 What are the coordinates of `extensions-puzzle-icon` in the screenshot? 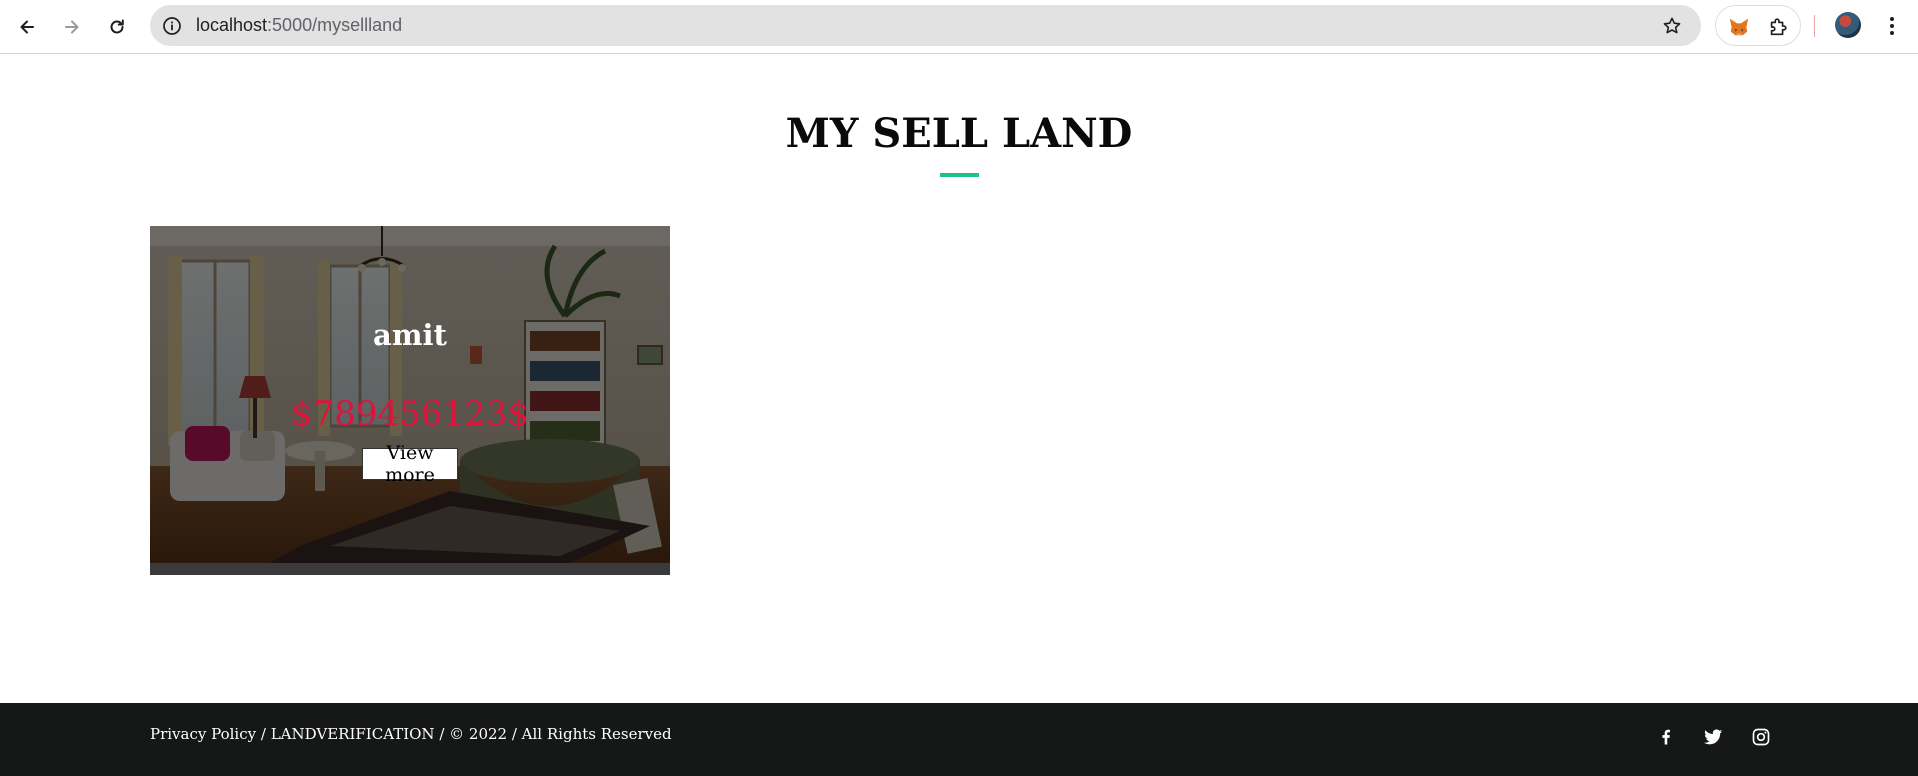 It's located at (1778, 27).